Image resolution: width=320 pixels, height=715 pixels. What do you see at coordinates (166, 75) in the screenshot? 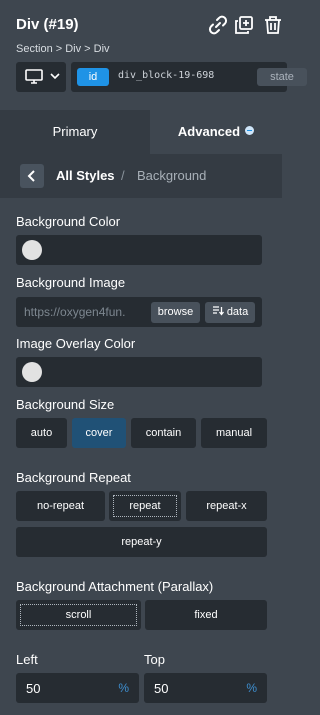
I see `selector-value: div_block-19-698` at bounding box center [166, 75].